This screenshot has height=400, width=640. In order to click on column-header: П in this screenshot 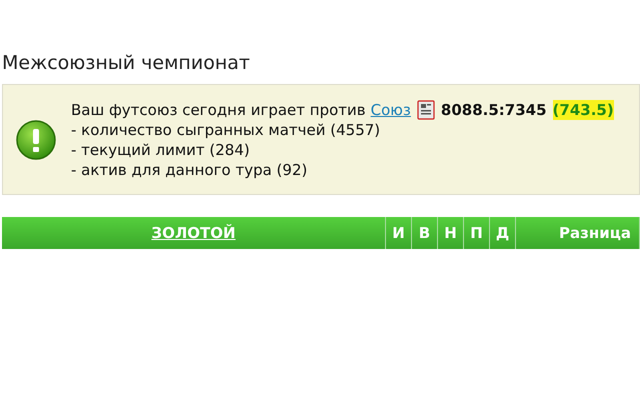, I will do `click(477, 233)`.